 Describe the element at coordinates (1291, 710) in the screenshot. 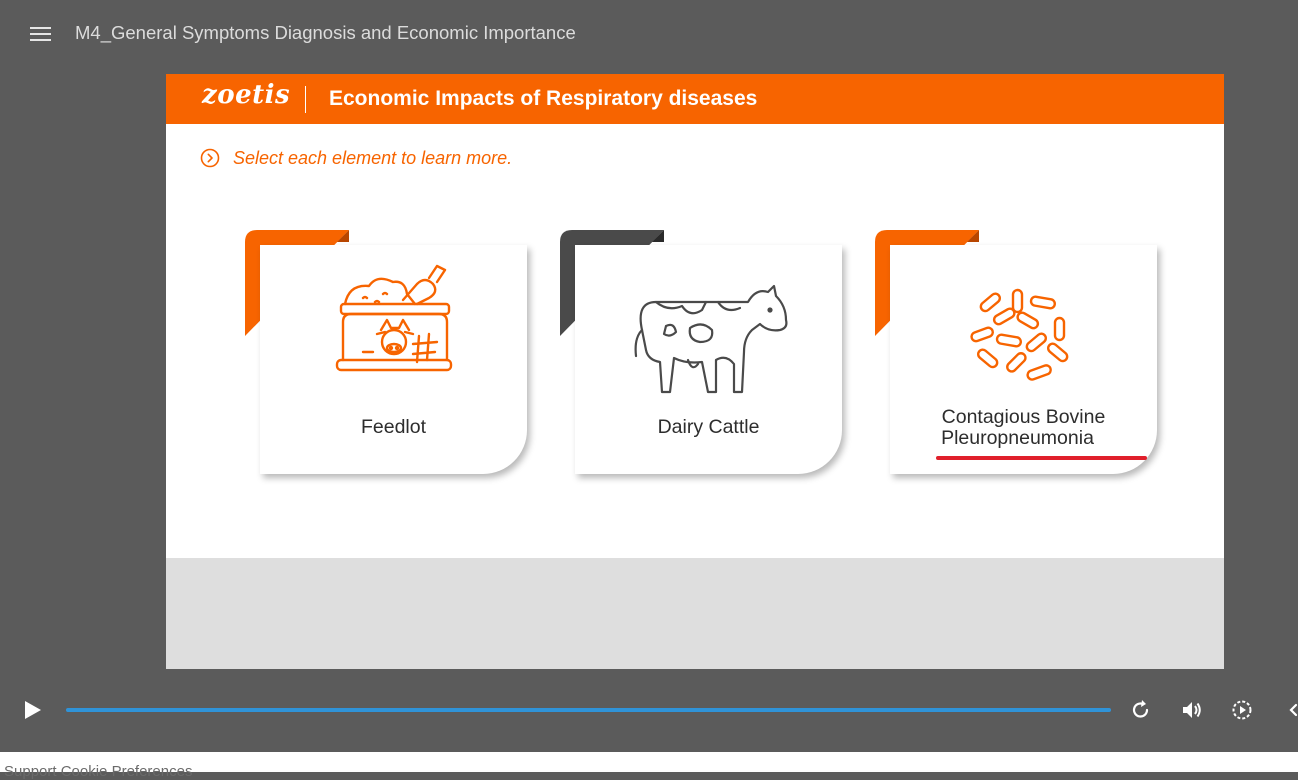

I see `chevron-left-icon` at that location.